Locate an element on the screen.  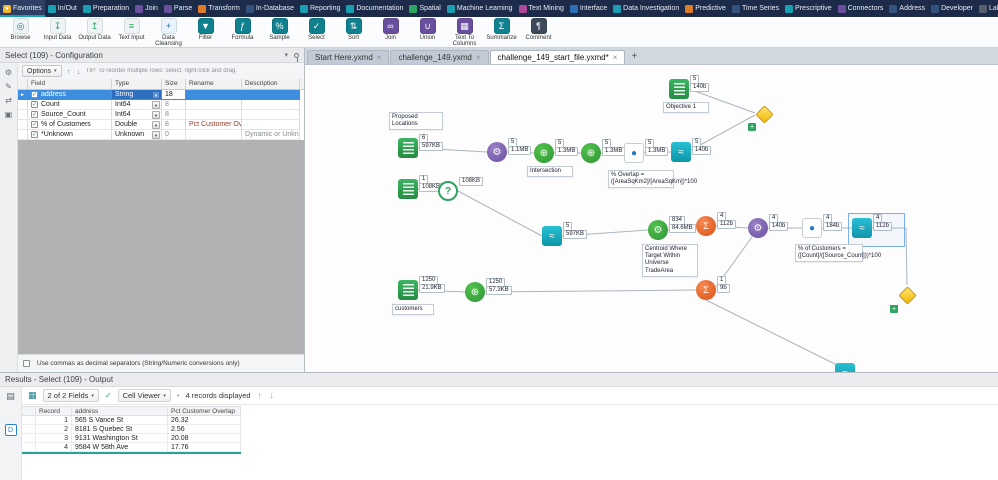
input-proposed-locations: 6 597KB is located at coordinates (421, 146).